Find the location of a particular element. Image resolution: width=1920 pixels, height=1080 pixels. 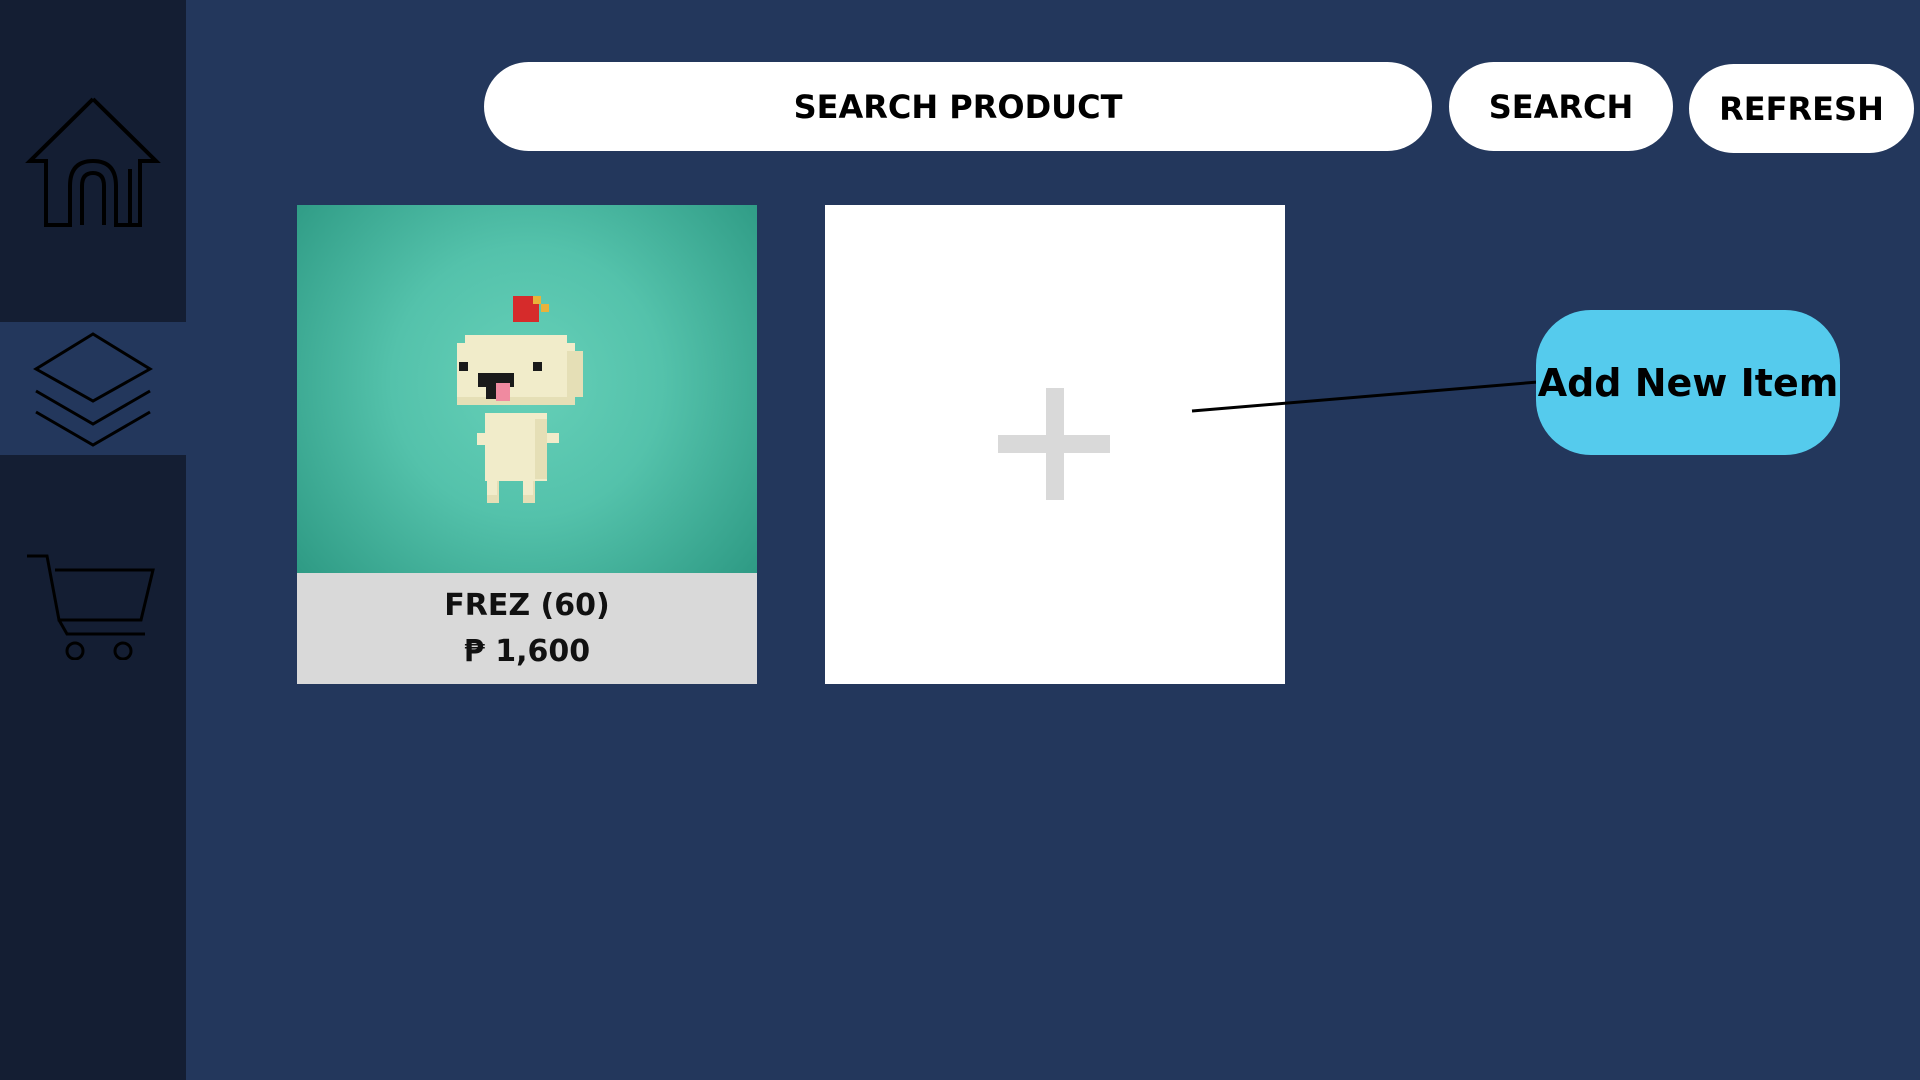

sidebar-item-products is located at coordinates (93, 388).